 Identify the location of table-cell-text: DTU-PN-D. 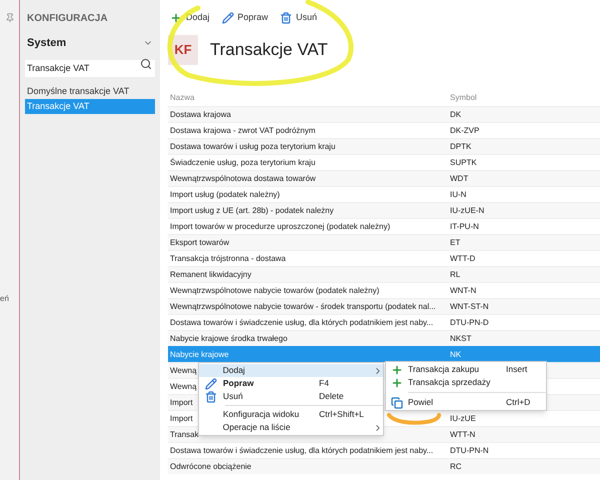
(469, 322).